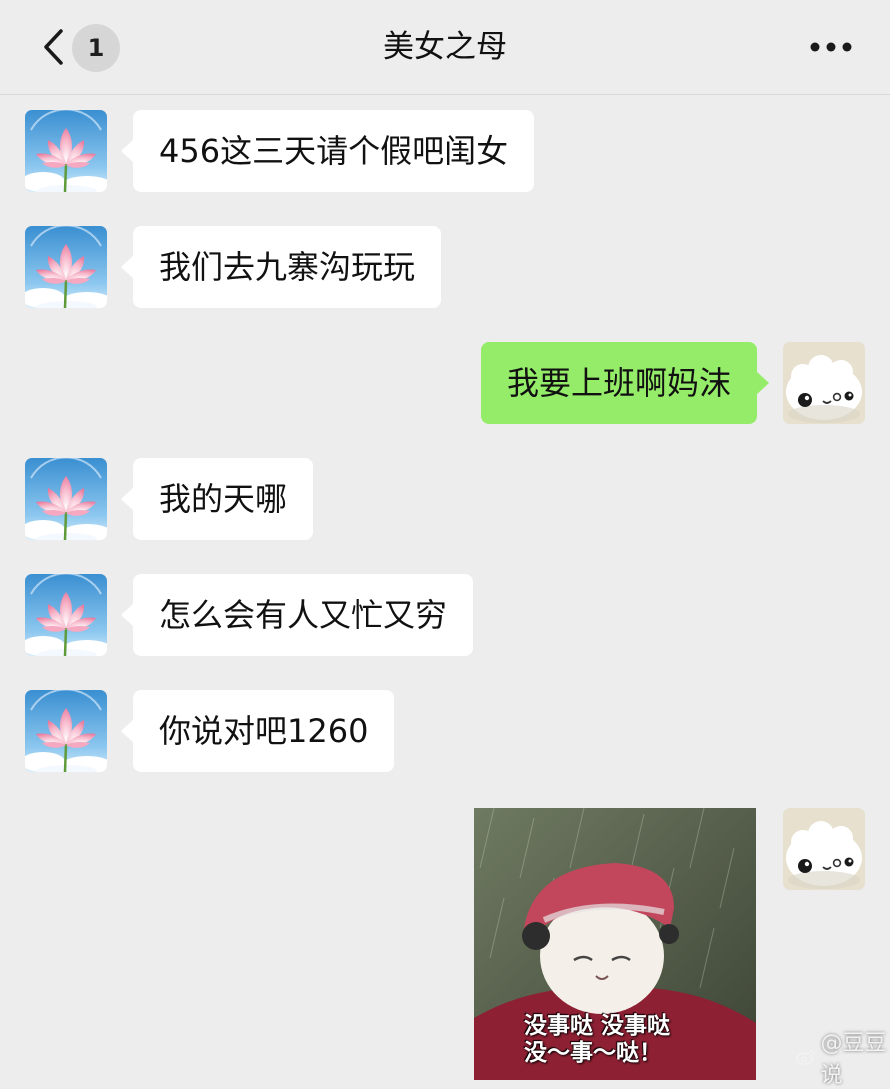 This screenshot has height=1089, width=890. I want to click on watermark-text: @豆豆说, so click(853, 1059).